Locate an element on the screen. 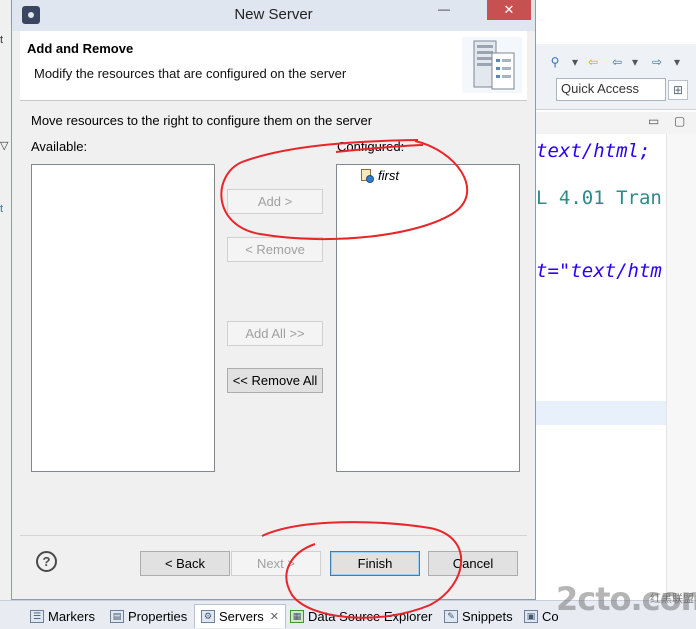 This screenshot has width=696, height=629. tab-console: ▣ Co is located at coordinates (541, 616).